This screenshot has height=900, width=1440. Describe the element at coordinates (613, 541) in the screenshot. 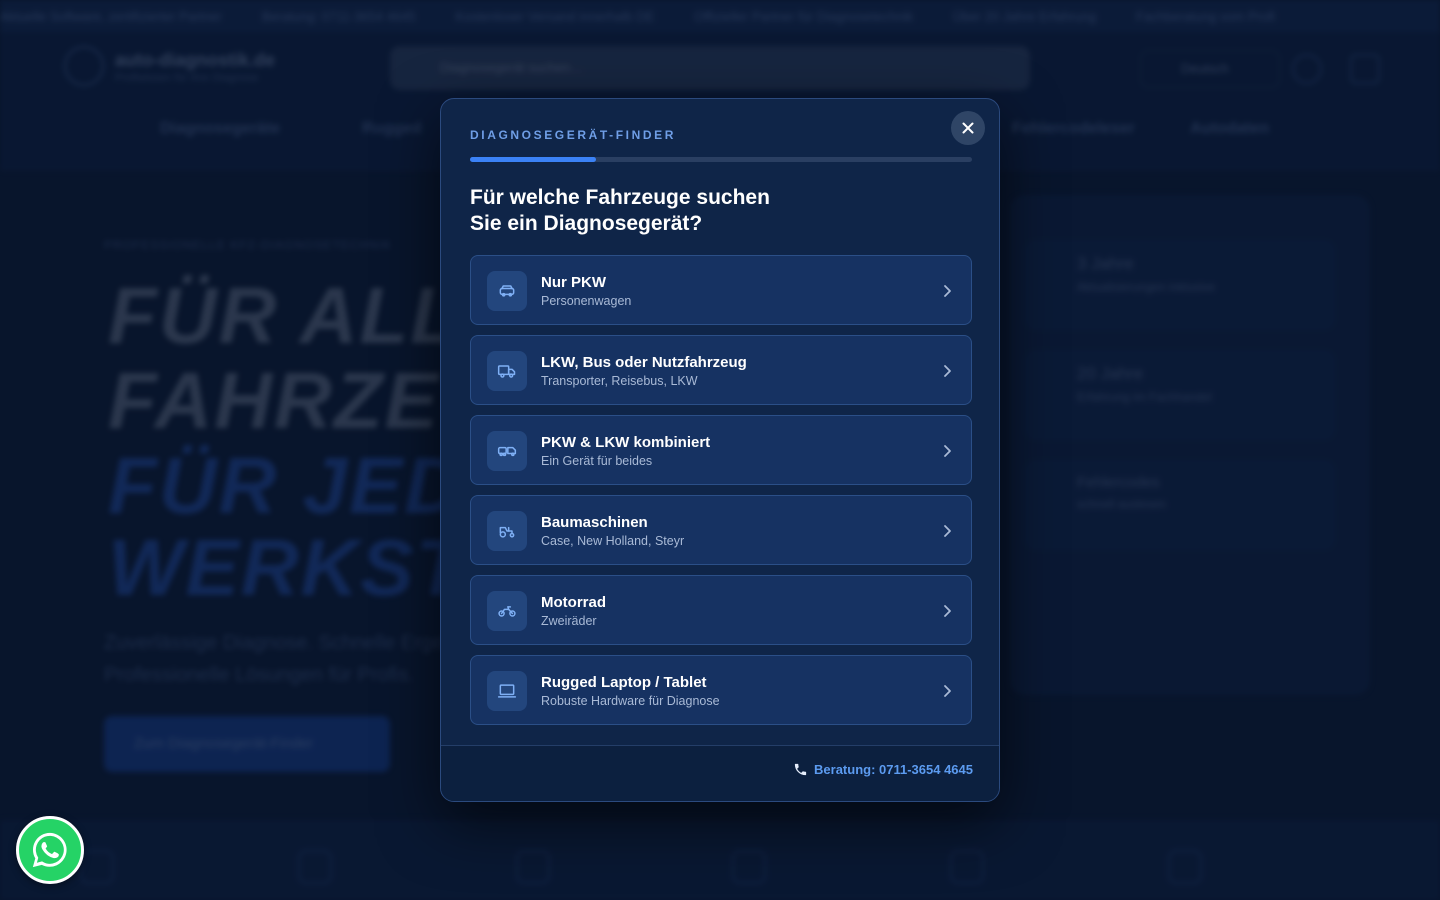

I see `option-subtitle: Case, New Holland, Steyr` at that location.